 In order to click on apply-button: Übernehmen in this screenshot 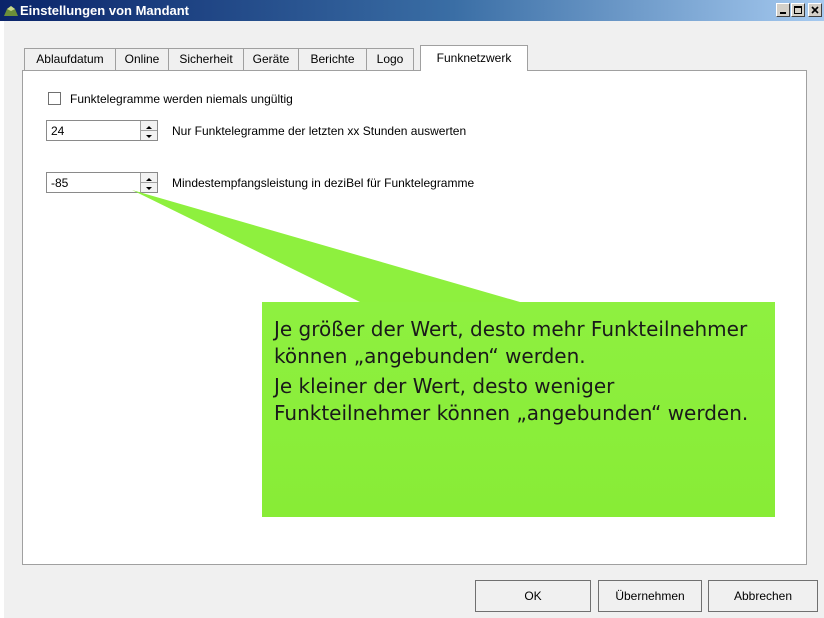, I will do `click(650, 596)`.